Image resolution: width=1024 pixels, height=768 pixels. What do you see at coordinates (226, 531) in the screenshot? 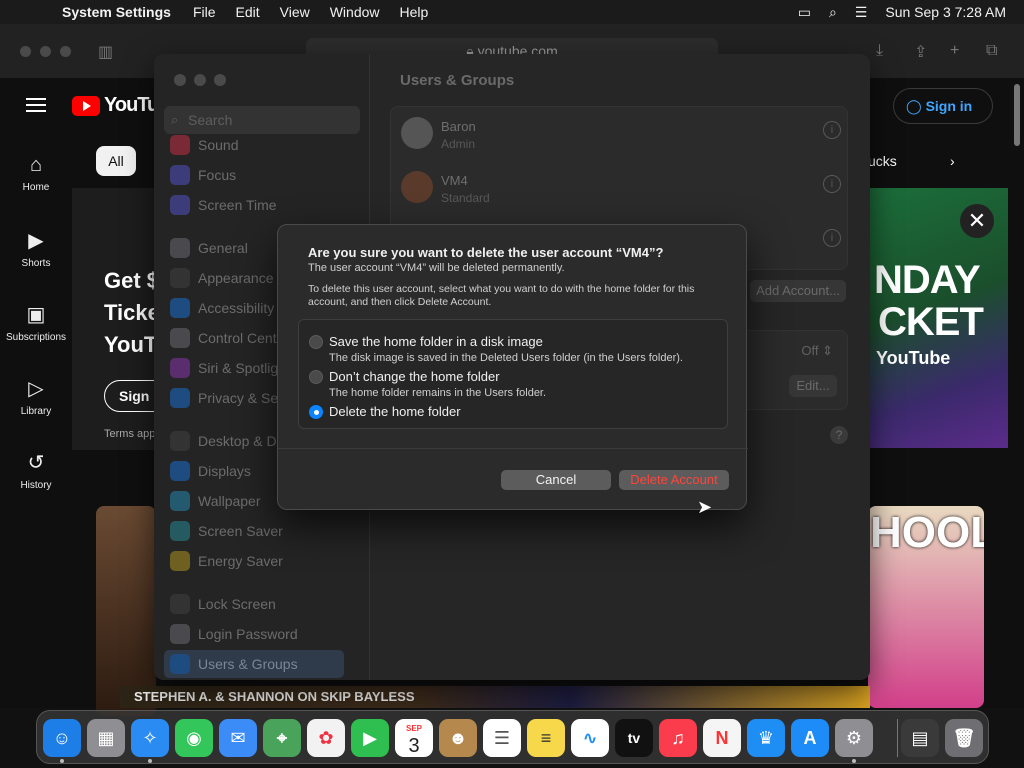
I see `sidebar-item-screen-saver: Screen Saver` at bounding box center [226, 531].